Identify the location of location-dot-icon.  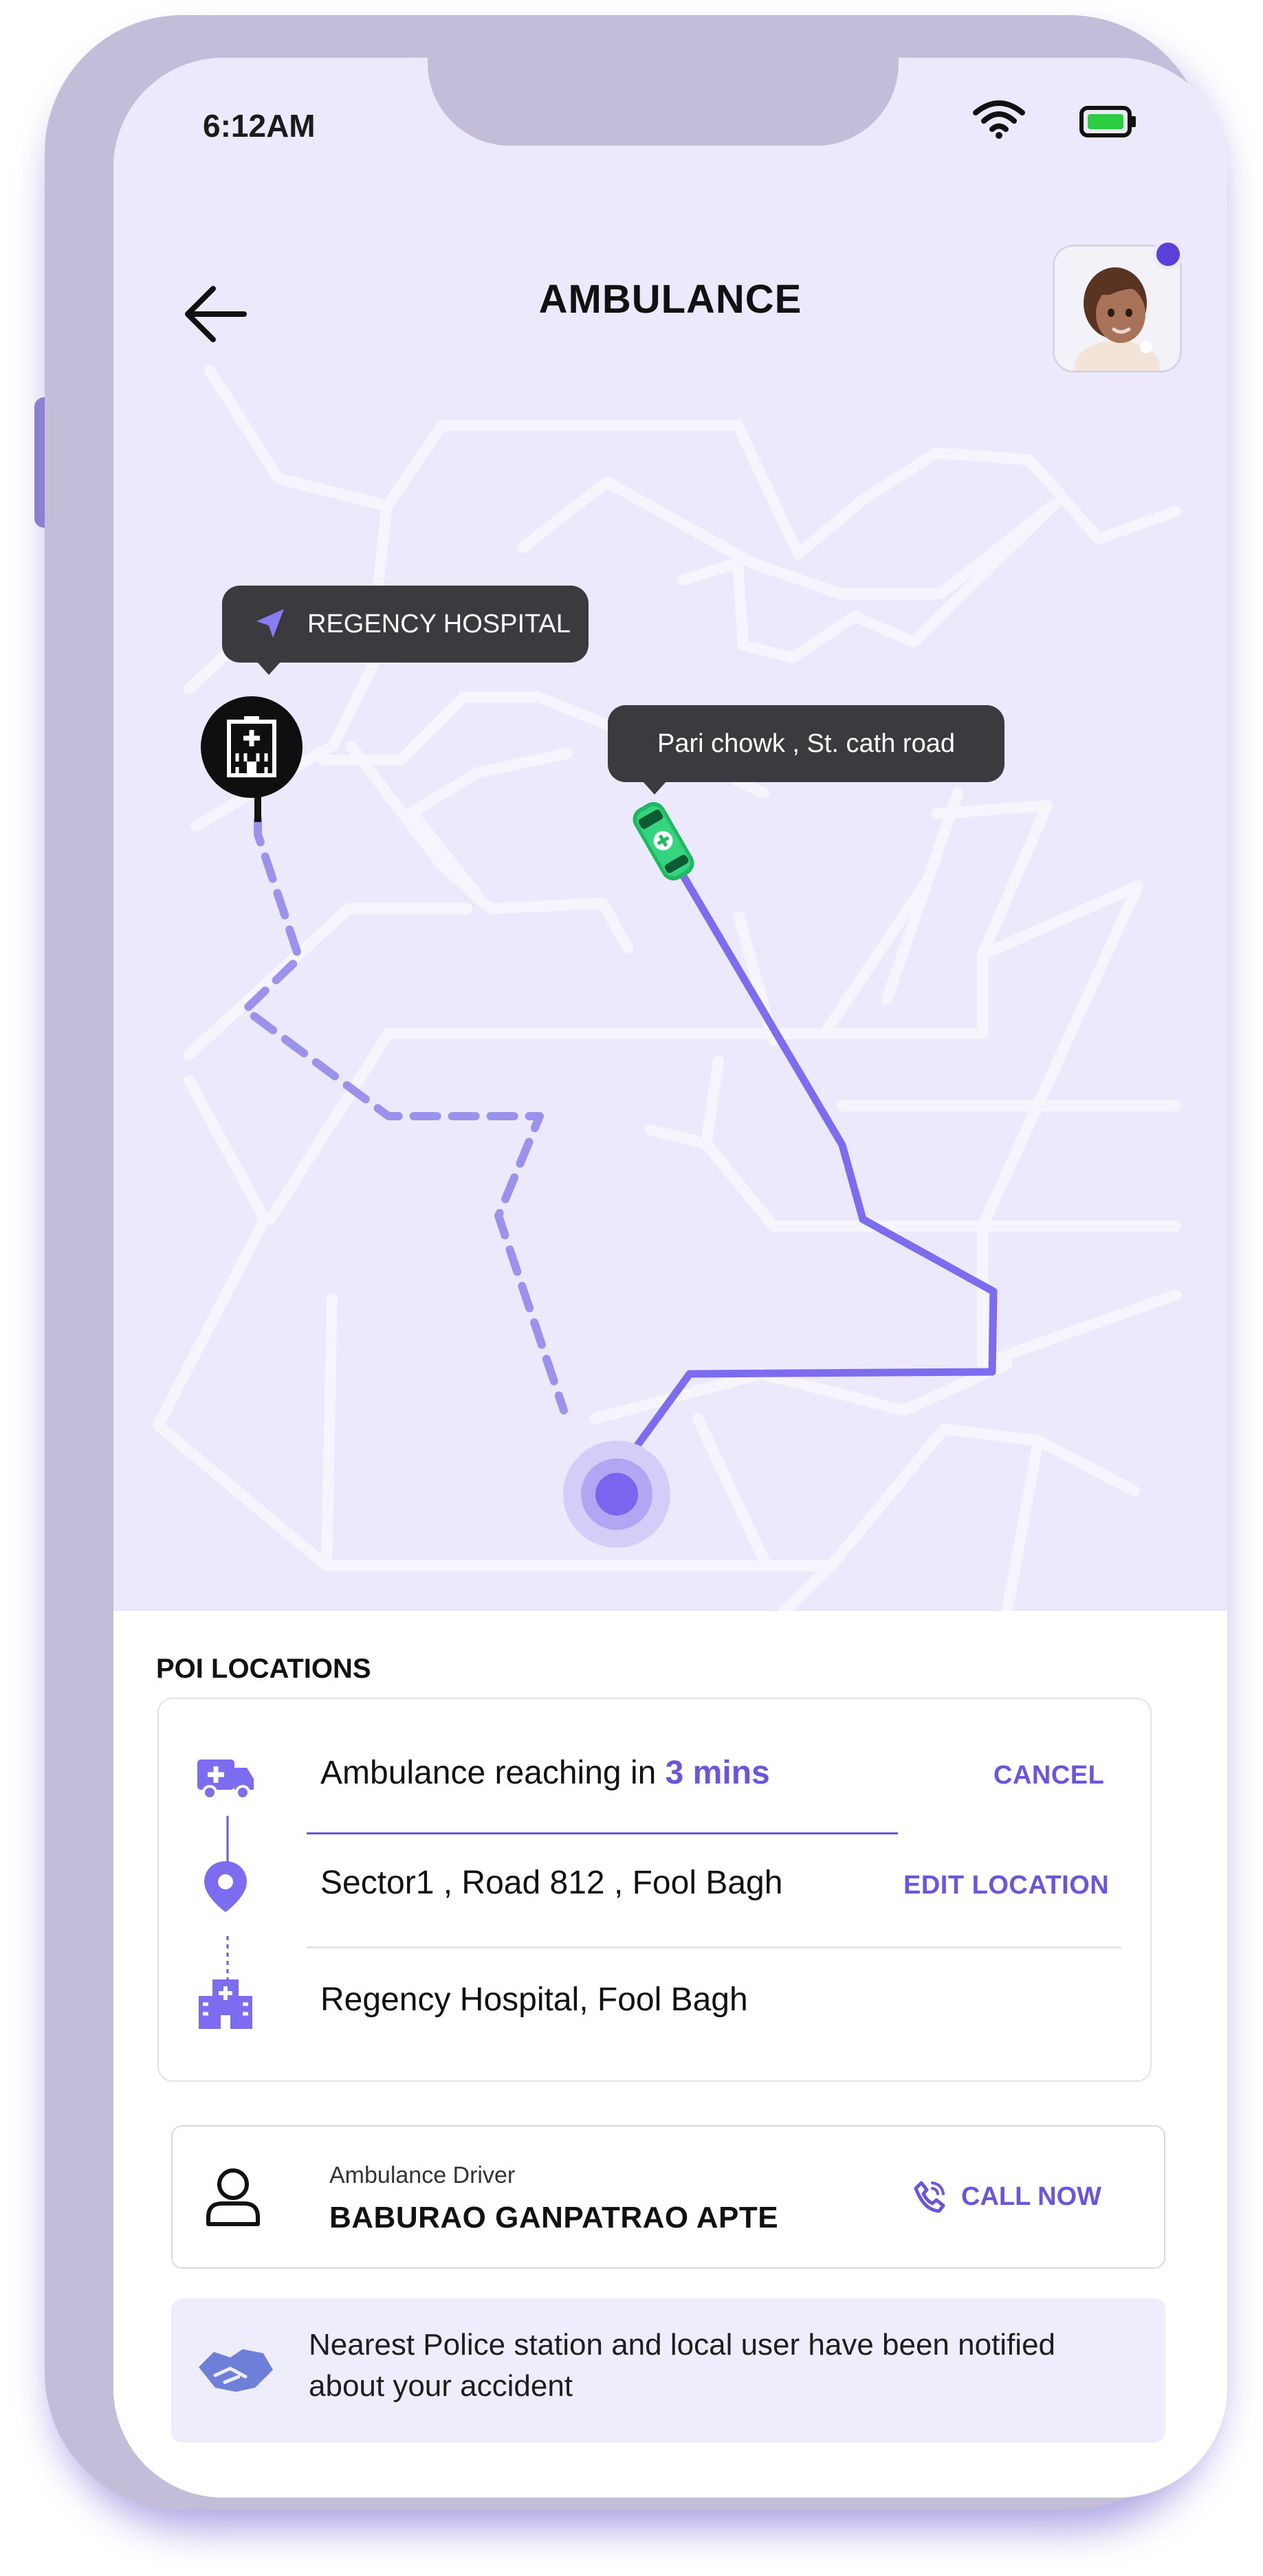
(616, 1494).